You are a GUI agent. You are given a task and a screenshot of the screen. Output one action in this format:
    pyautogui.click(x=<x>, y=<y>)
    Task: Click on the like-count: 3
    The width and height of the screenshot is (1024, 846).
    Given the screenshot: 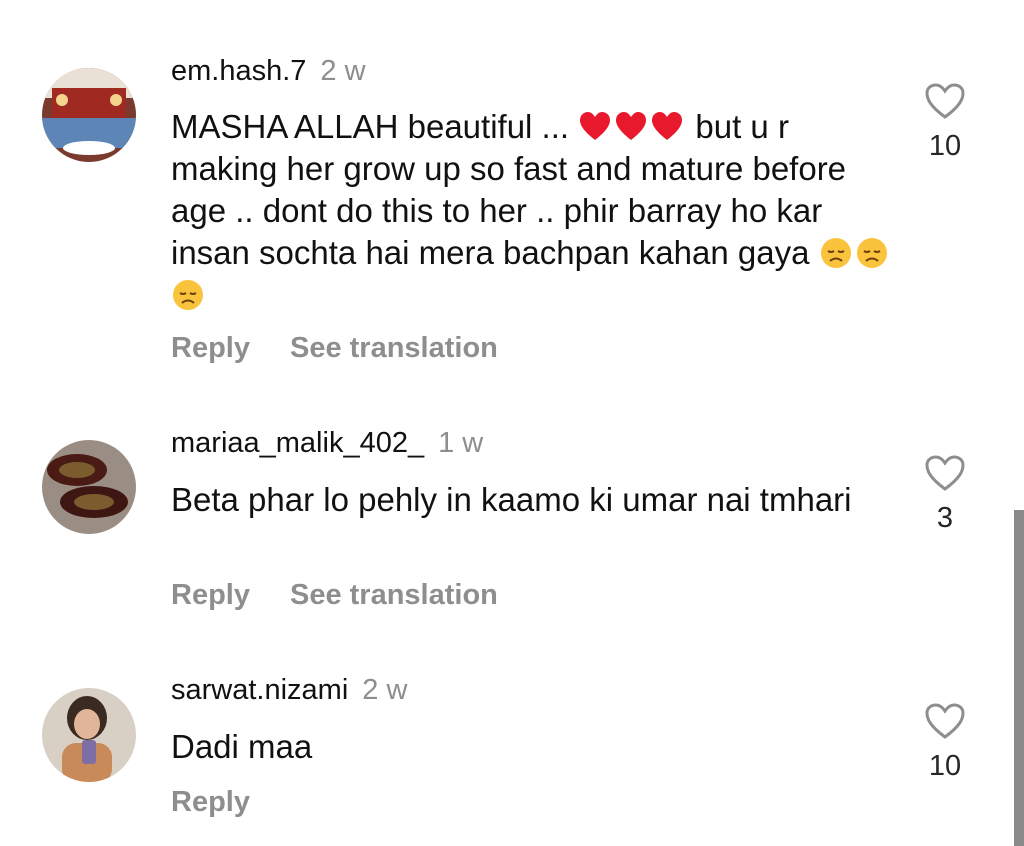 What is the action you would take?
    pyautogui.click(x=945, y=518)
    